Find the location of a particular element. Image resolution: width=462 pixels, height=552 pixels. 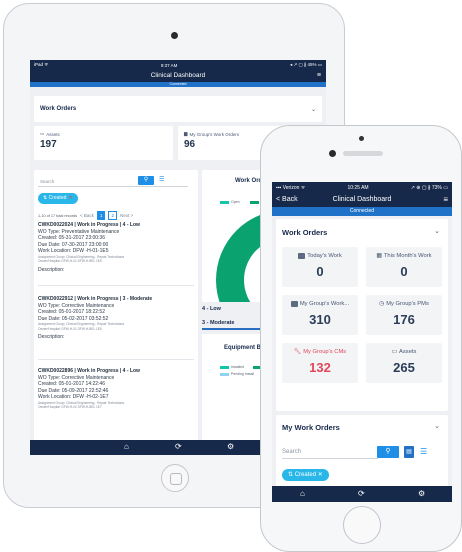

briefcase-icon is located at coordinates (294, 304).